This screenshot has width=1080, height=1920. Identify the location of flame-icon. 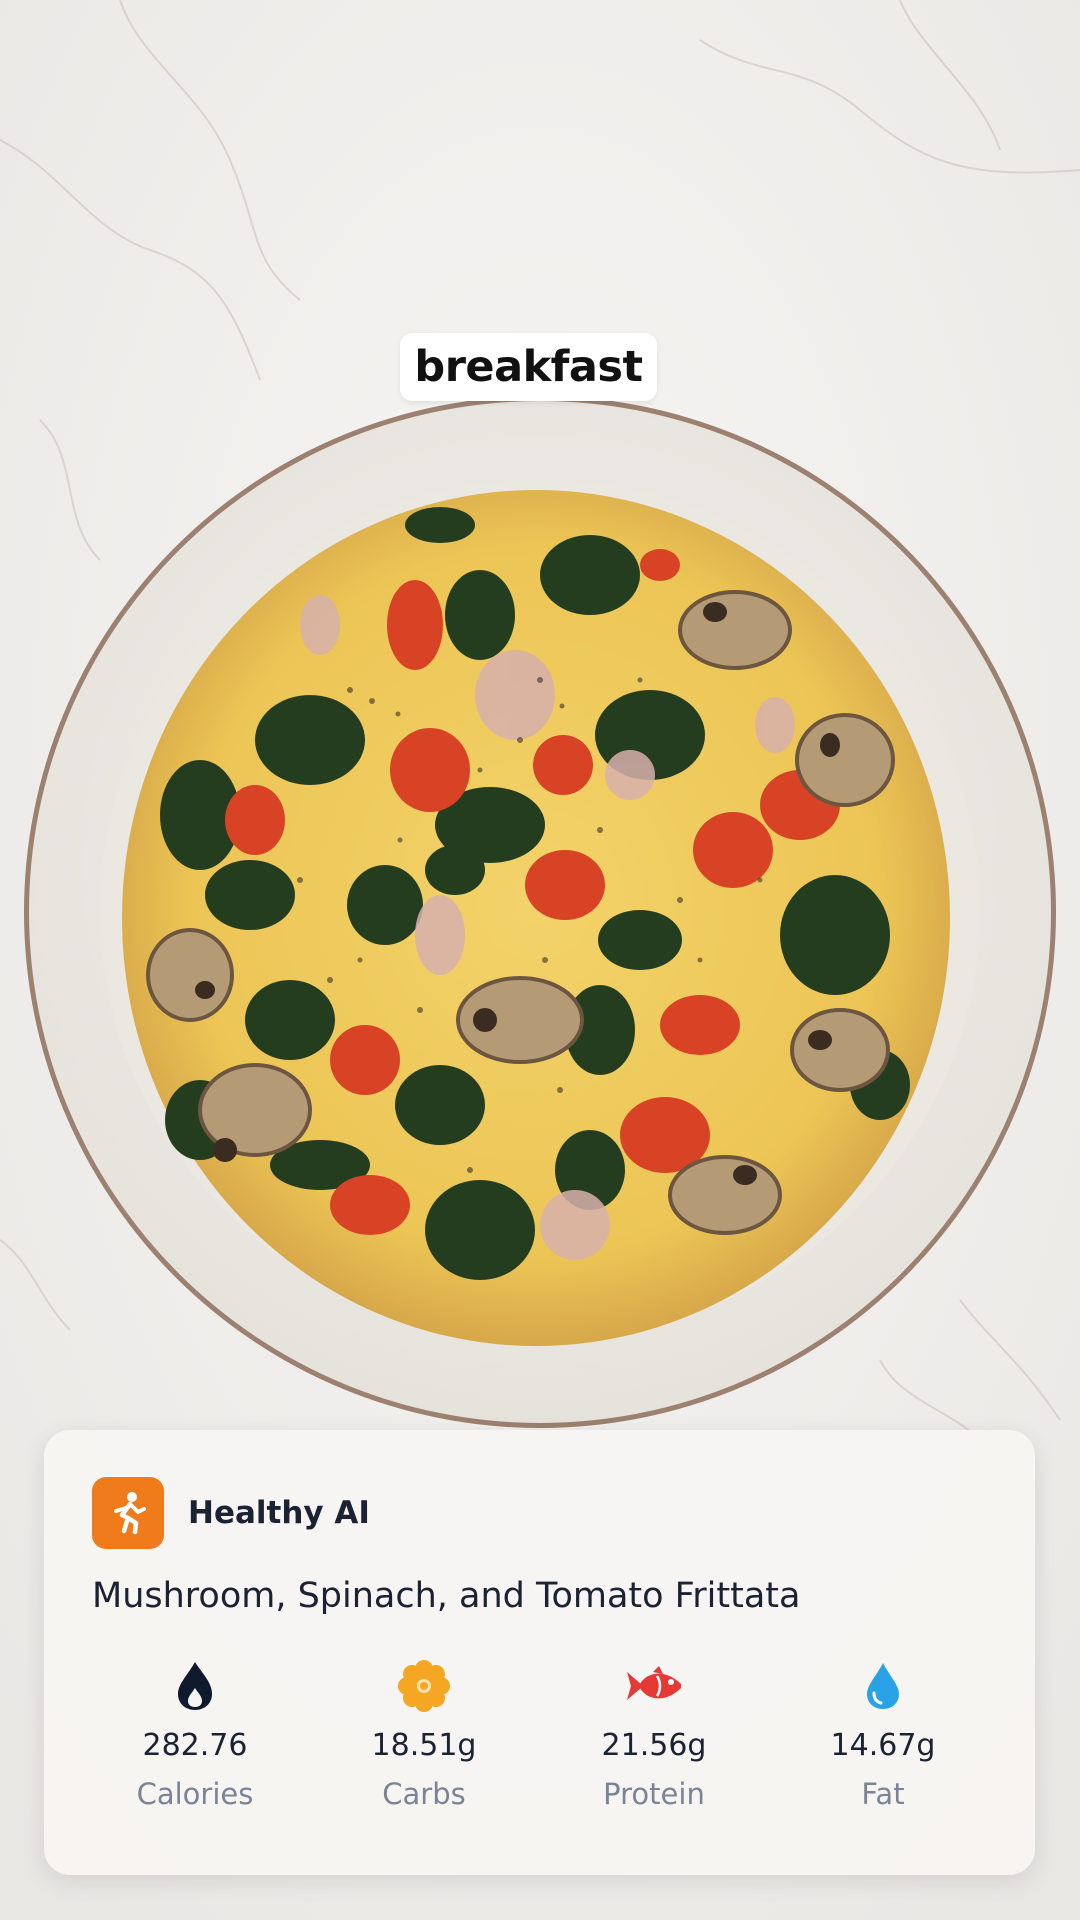
(195, 1686).